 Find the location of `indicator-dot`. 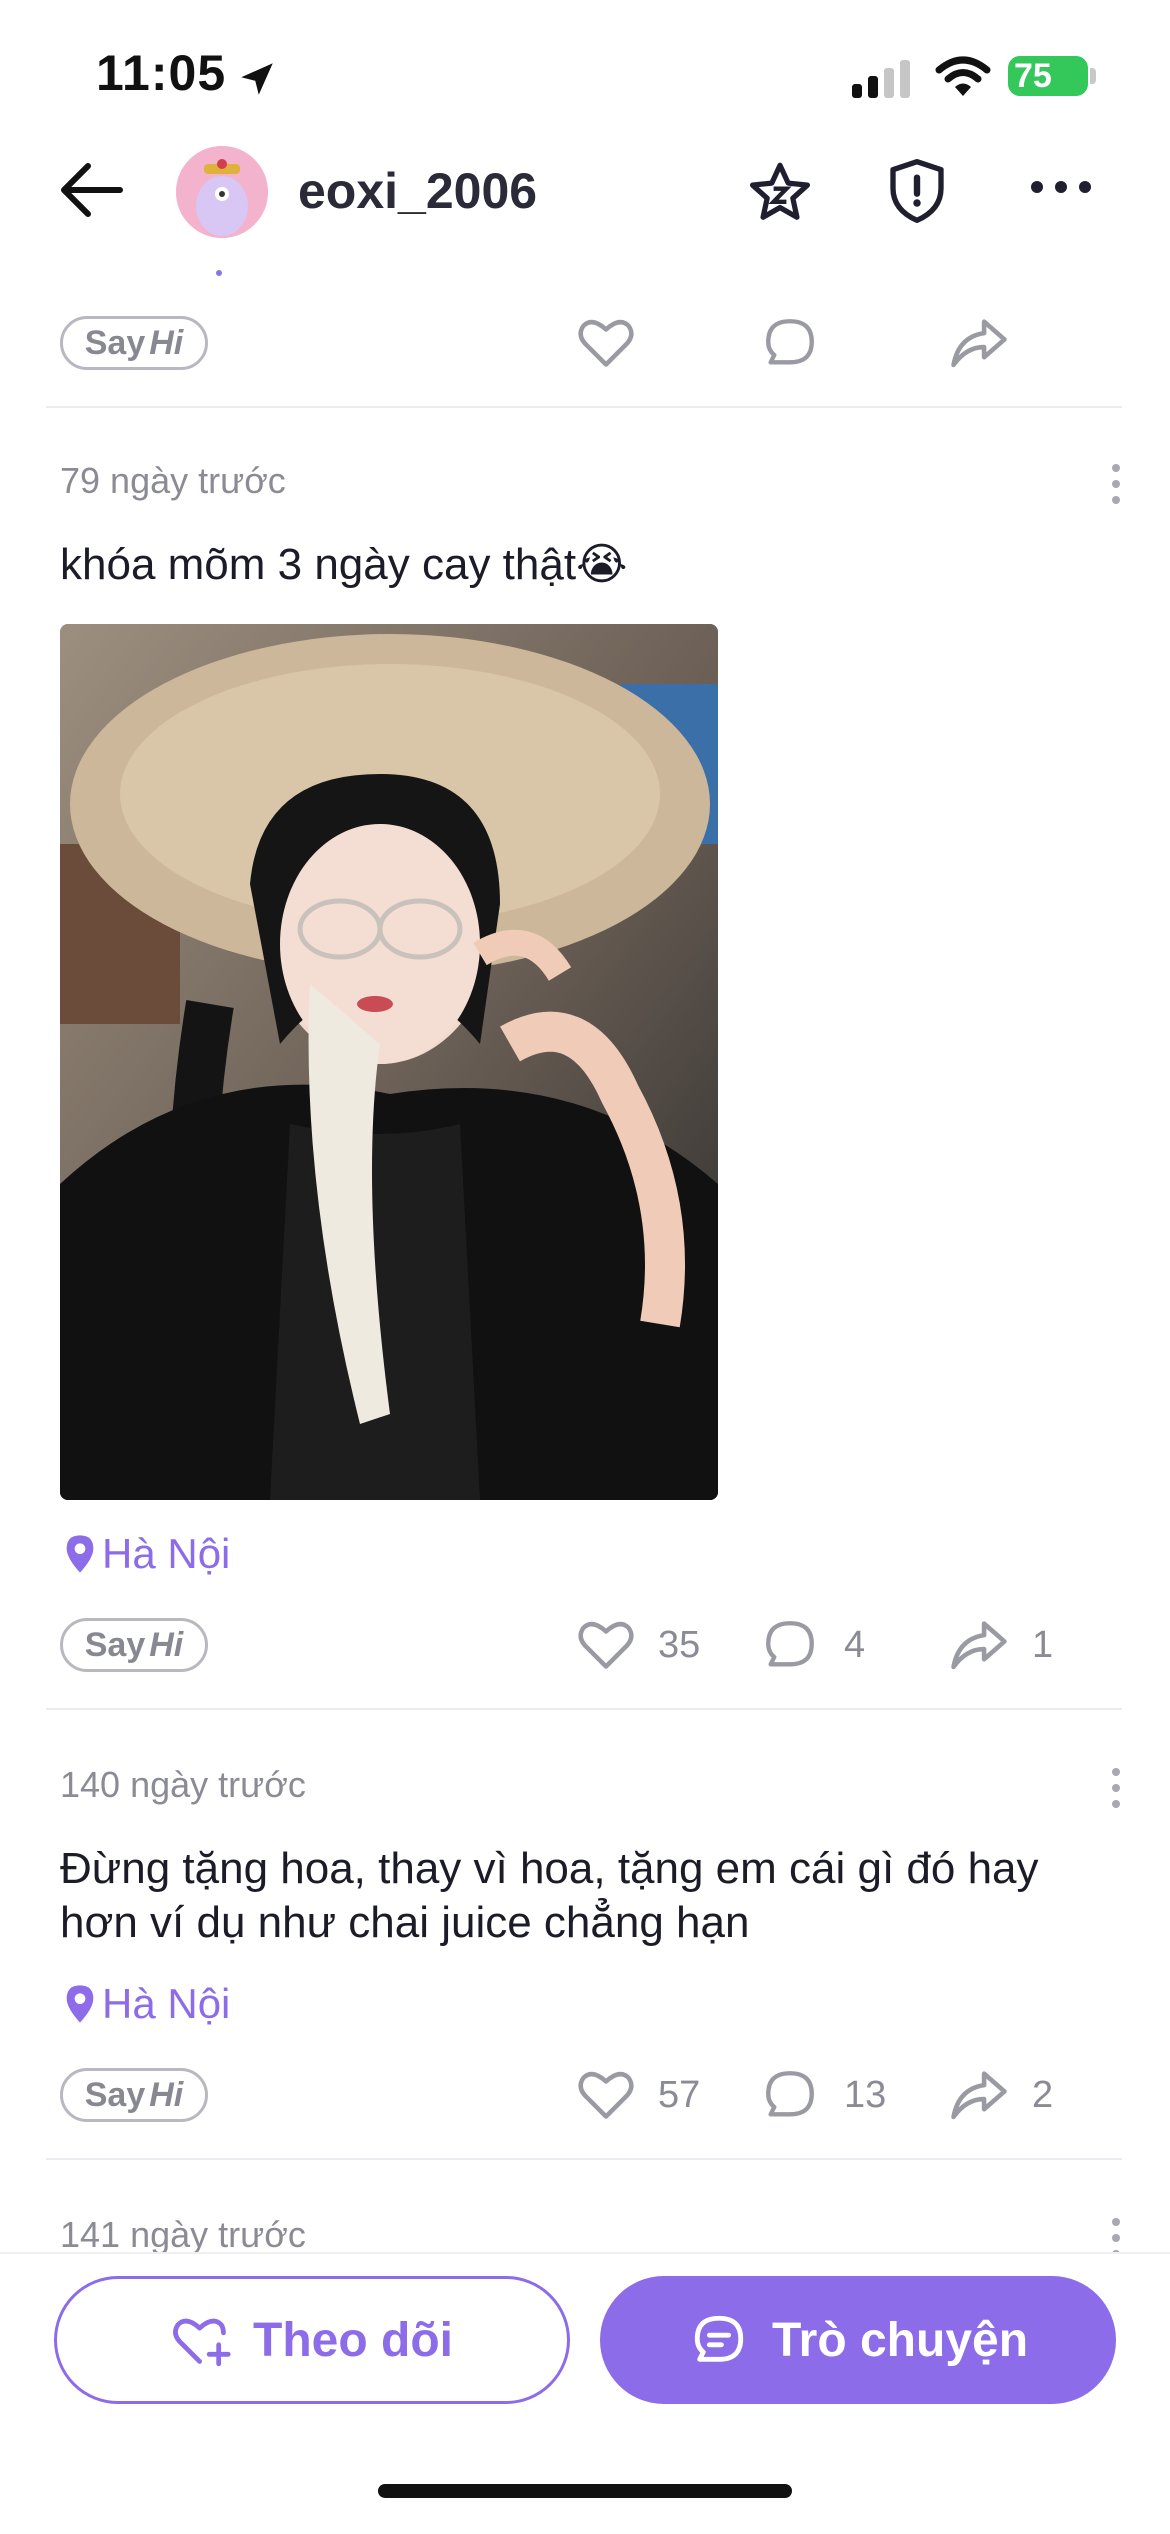

indicator-dot is located at coordinates (219, 273).